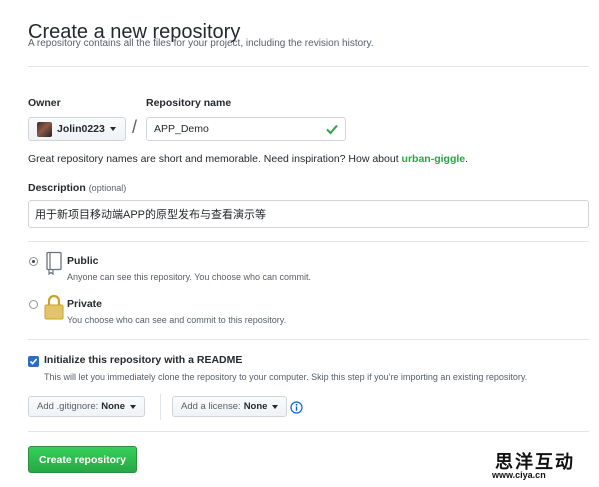  I want to click on gitignore-select: Add .gitignore: None, so click(87, 406).